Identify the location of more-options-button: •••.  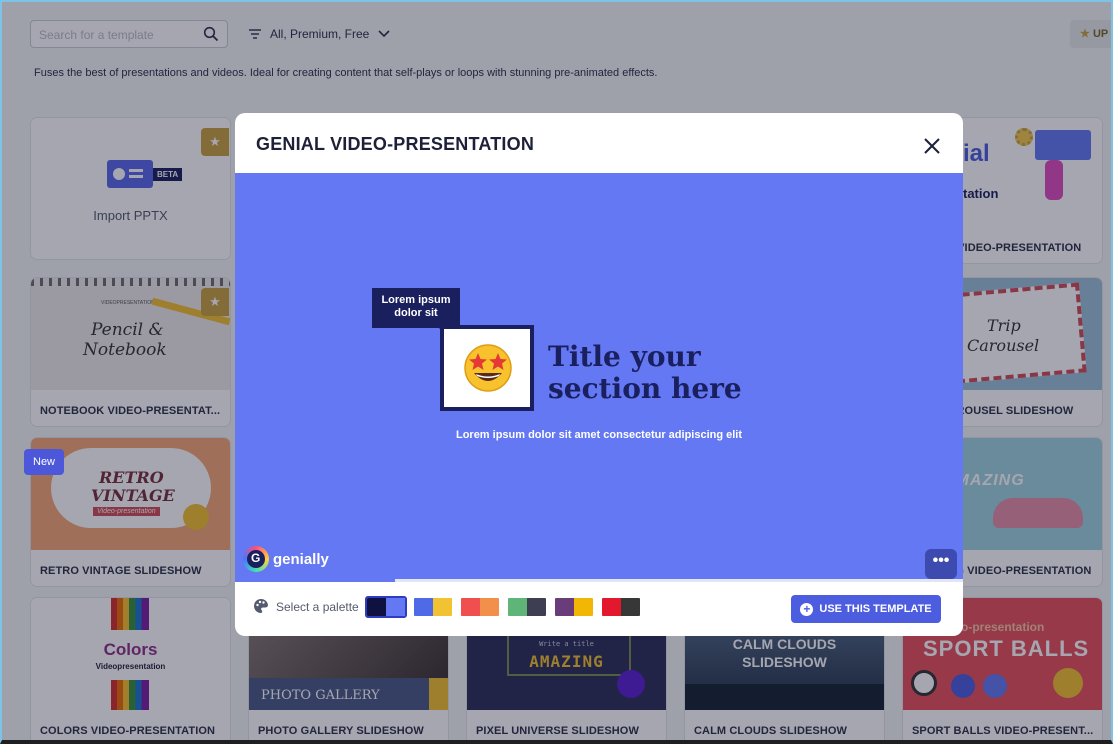
(941, 564).